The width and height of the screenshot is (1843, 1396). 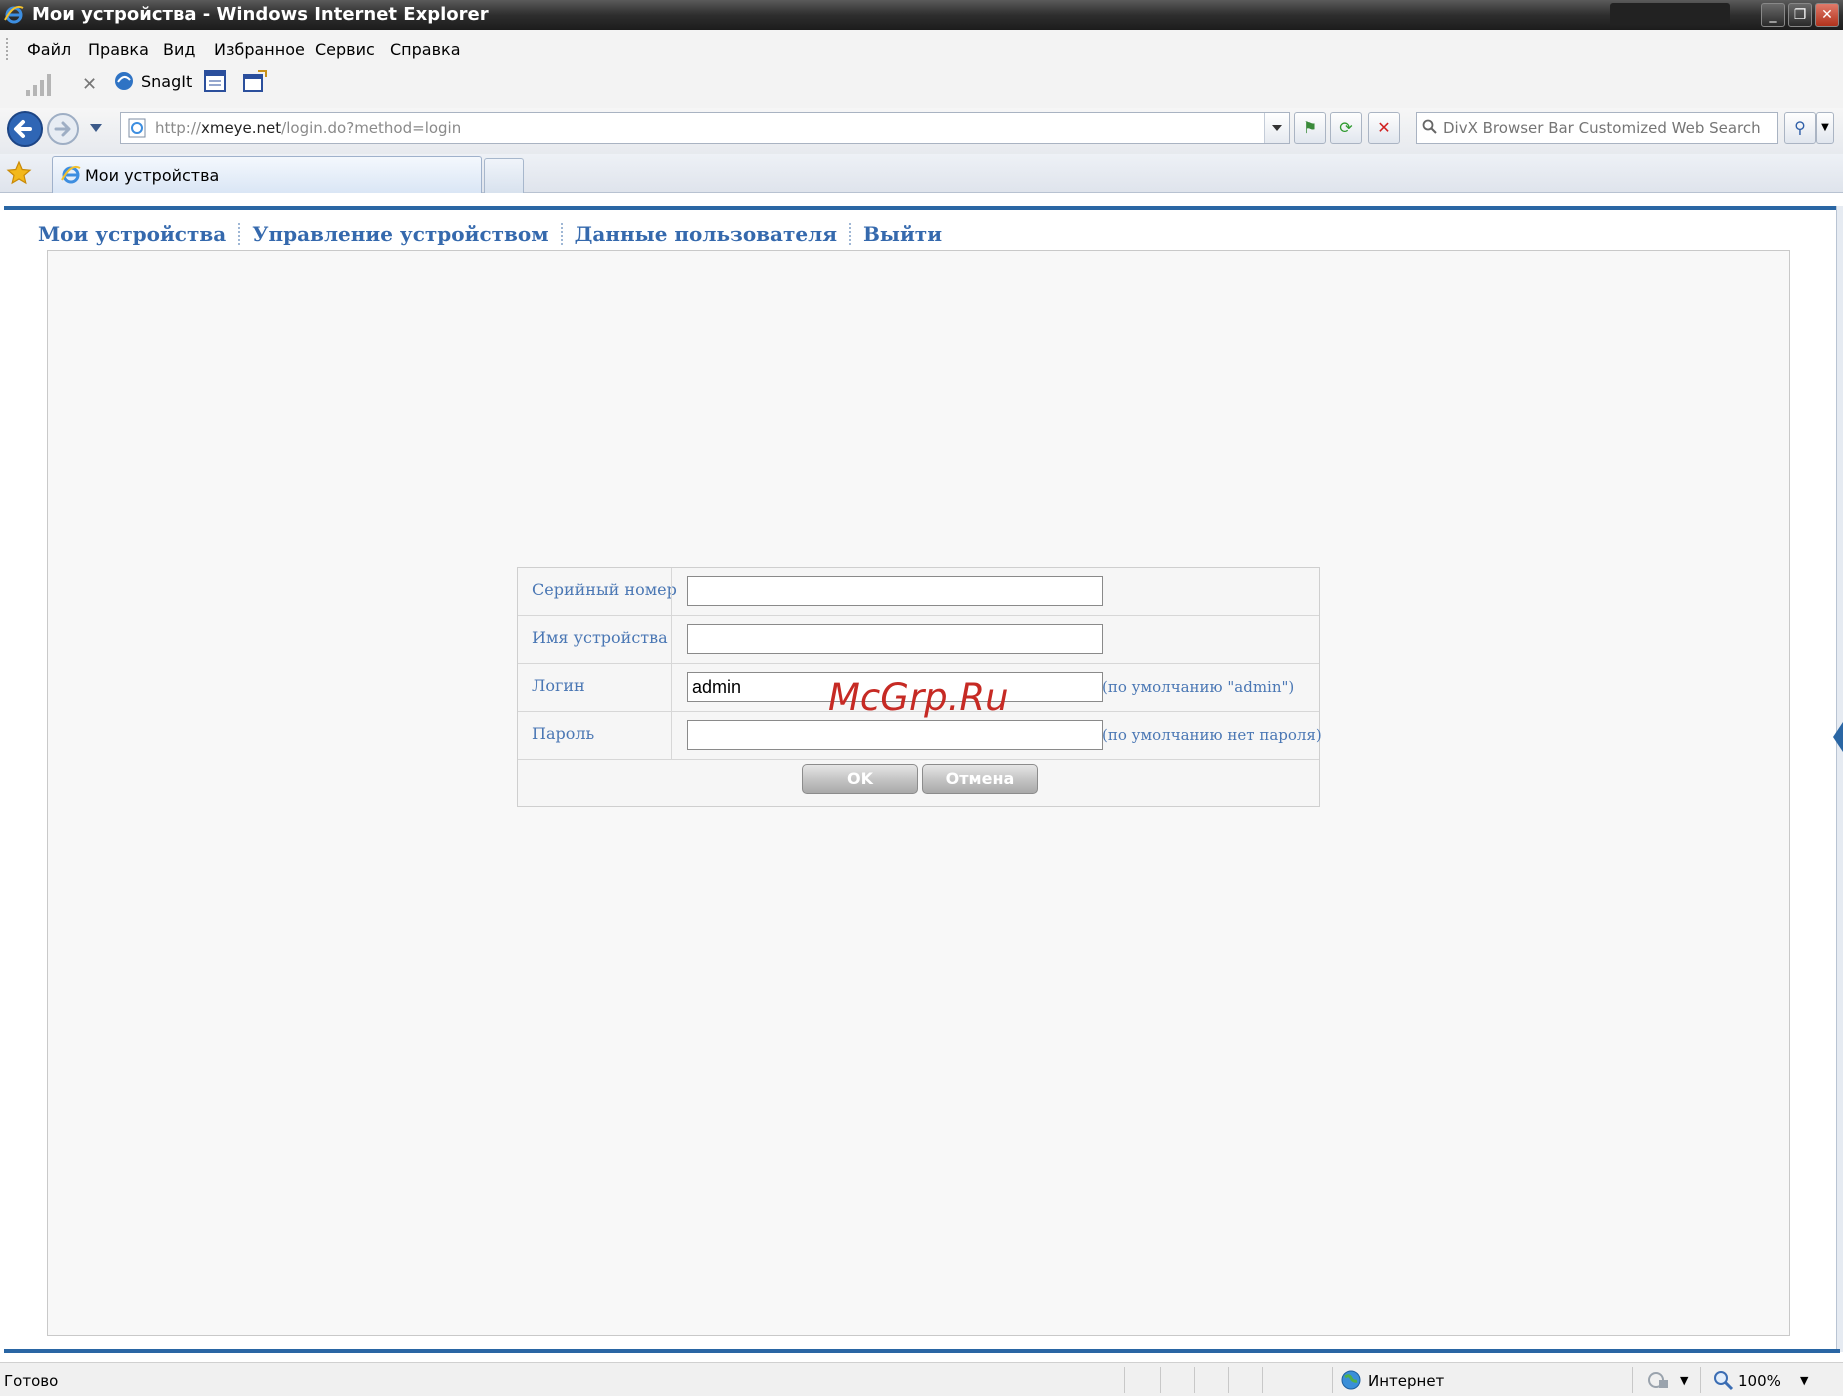 What do you see at coordinates (1723, 1380) in the screenshot?
I see `zoom-icon` at bounding box center [1723, 1380].